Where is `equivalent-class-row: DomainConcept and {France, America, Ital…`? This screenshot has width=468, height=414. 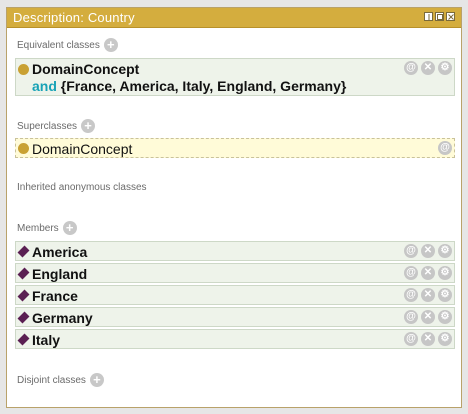 equivalent-class-row: DomainConcept and {France, America, Ital… is located at coordinates (235, 77).